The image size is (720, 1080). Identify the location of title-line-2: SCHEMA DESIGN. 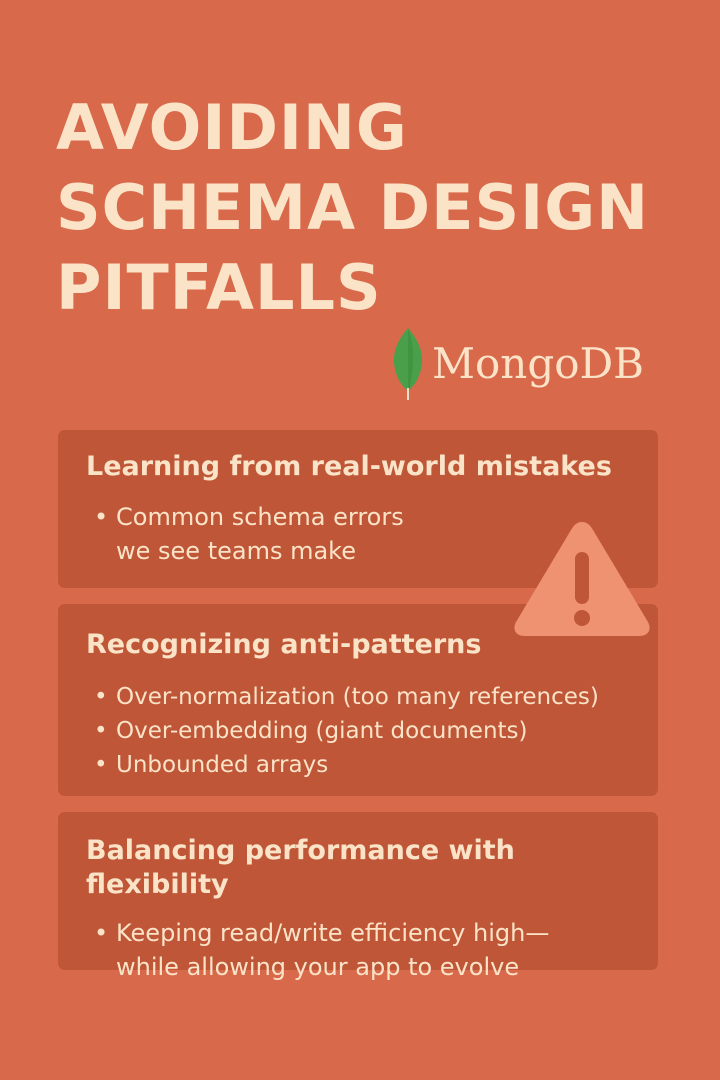
(352, 207).